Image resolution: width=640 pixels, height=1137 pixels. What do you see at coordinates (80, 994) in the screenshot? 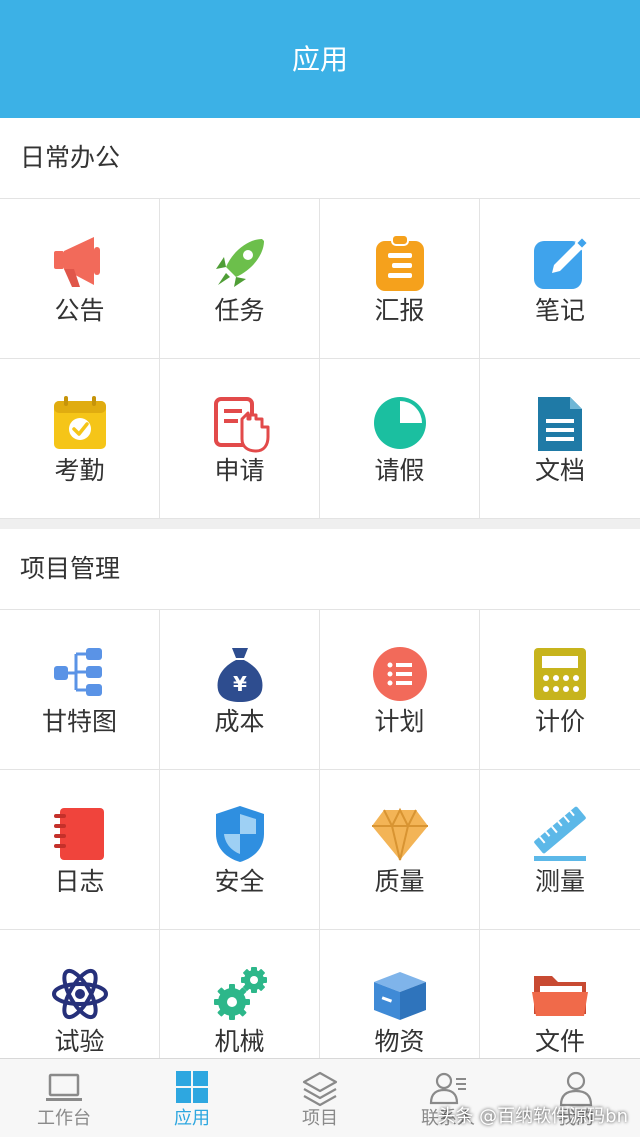
I see `atom-icon` at bounding box center [80, 994].